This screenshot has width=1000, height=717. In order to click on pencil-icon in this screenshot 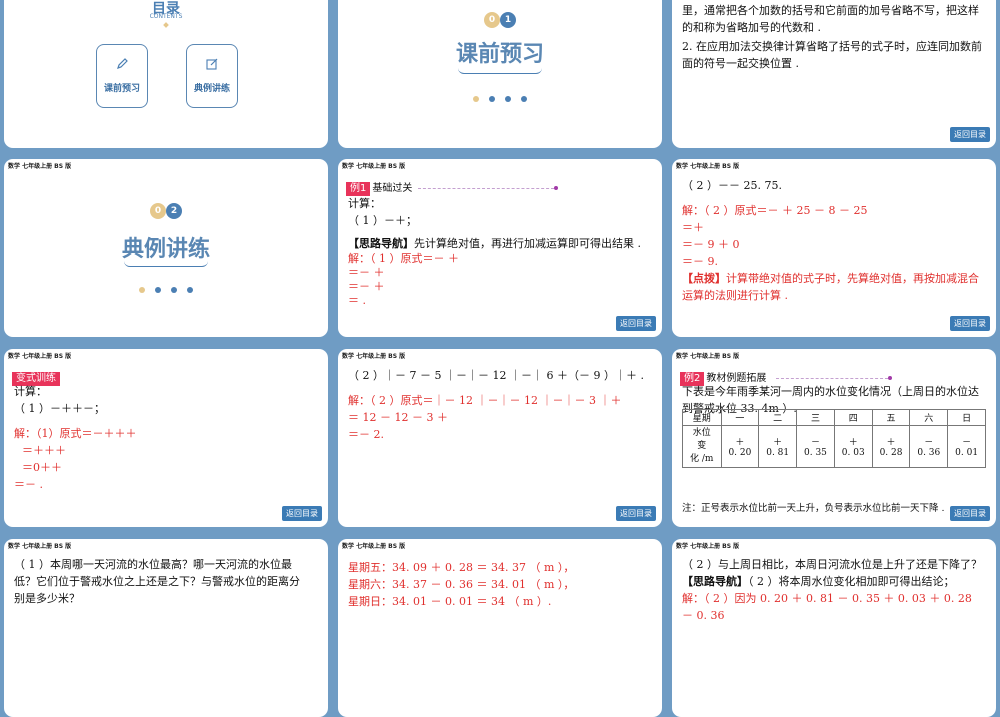, I will do `click(122, 63)`.